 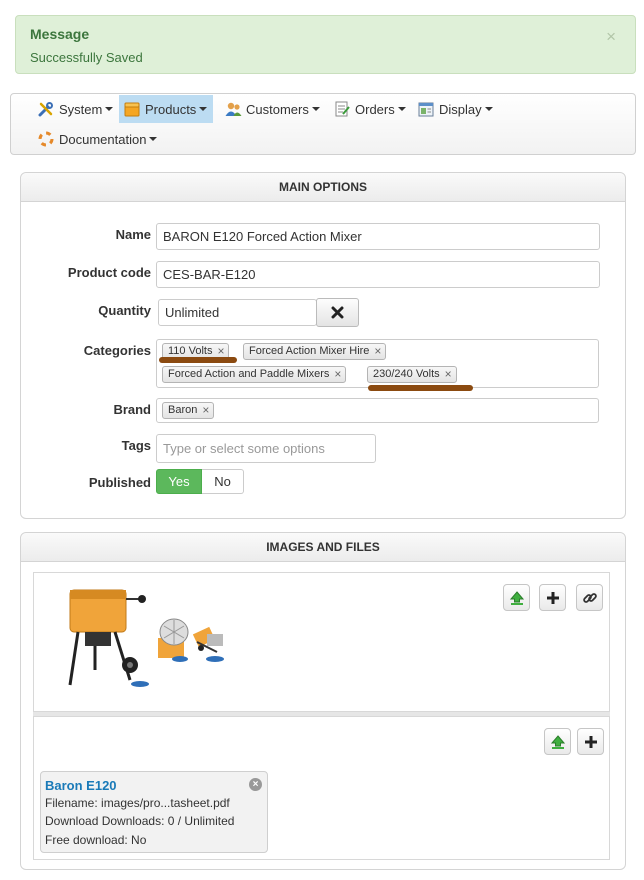 What do you see at coordinates (137, 803) in the screenshot?
I see `file-filename: Filename: images/pro...tasheet.pdf` at bounding box center [137, 803].